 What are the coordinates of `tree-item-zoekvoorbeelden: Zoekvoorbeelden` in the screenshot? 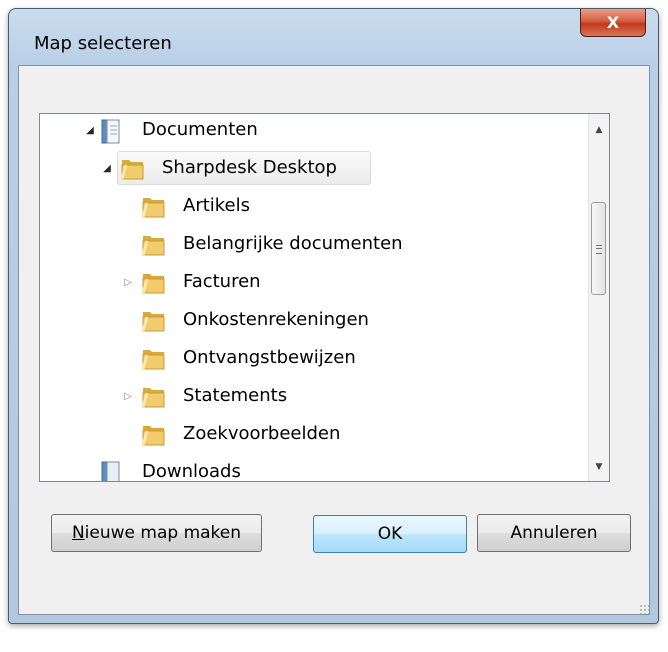 It's located at (310, 435).